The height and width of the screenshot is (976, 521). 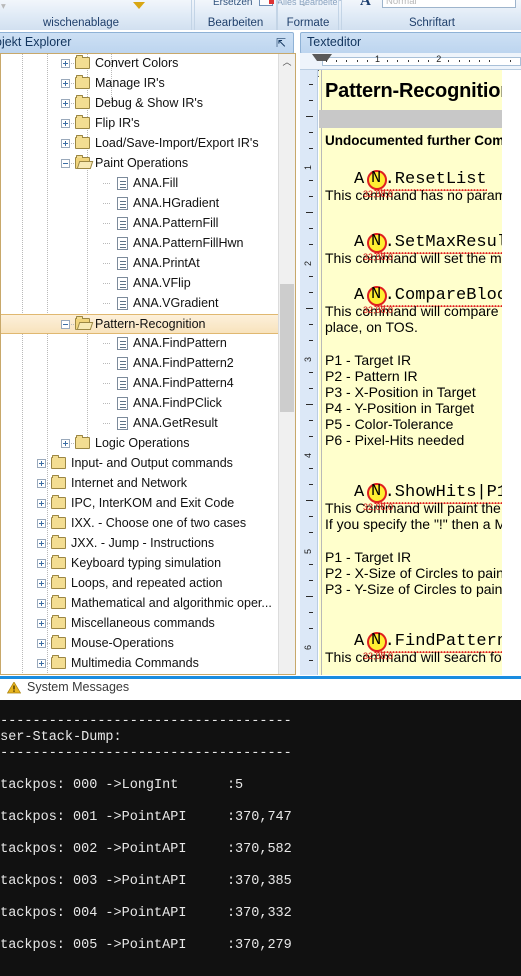 What do you see at coordinates (371, 376) in the screenshot?
I see `param-line: P2 - Pattern IR` at bounding box center [371, 376].